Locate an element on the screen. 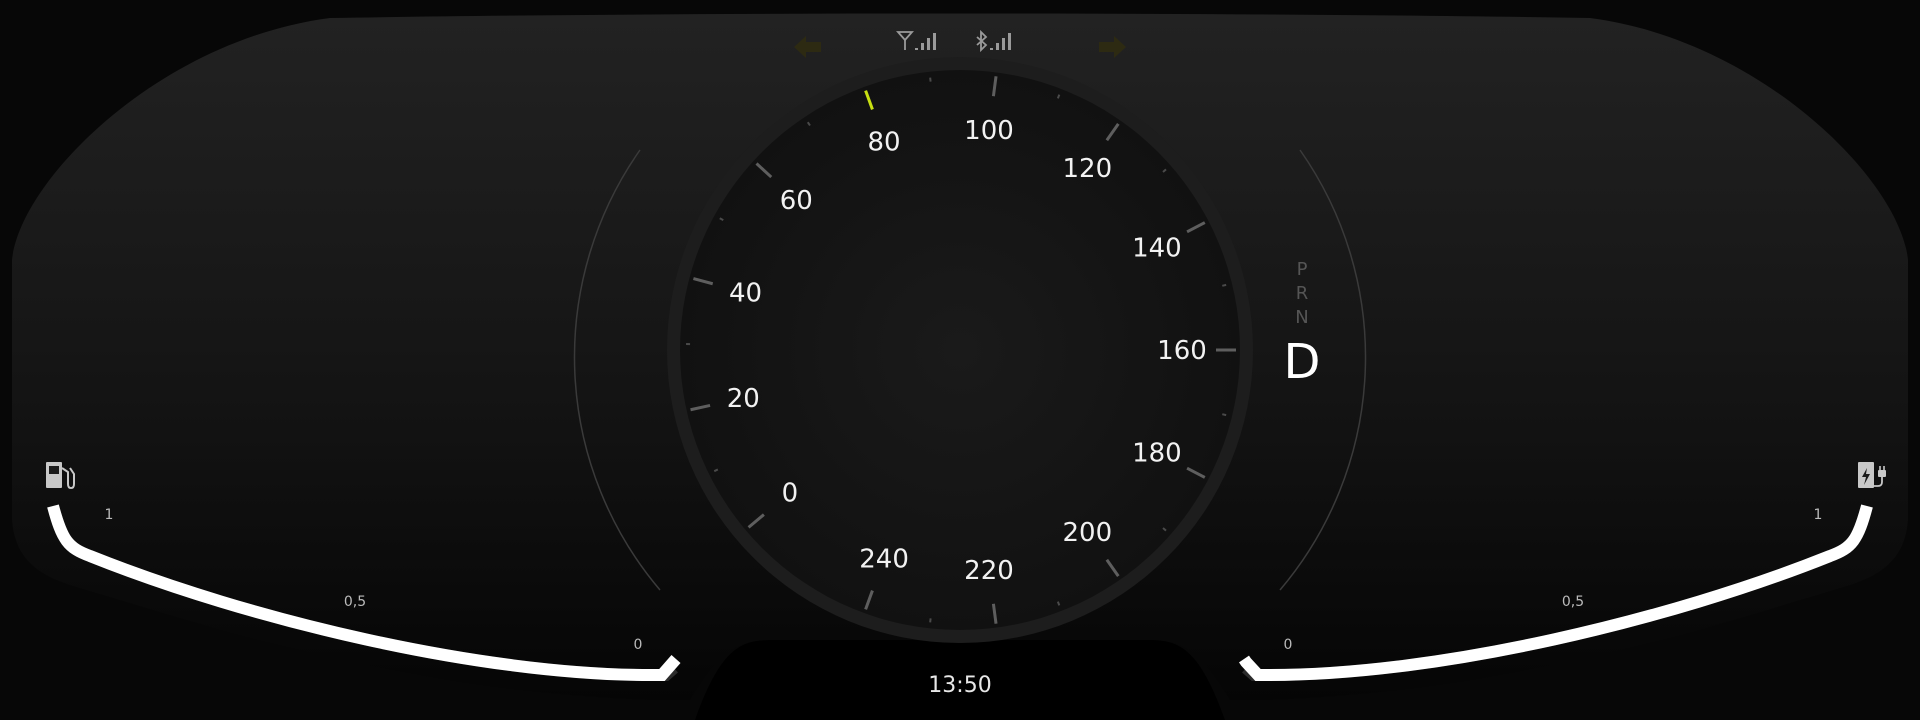 This screenshot has width=1920, height=720. gear-r: R is located at coordinates (1302, 293).